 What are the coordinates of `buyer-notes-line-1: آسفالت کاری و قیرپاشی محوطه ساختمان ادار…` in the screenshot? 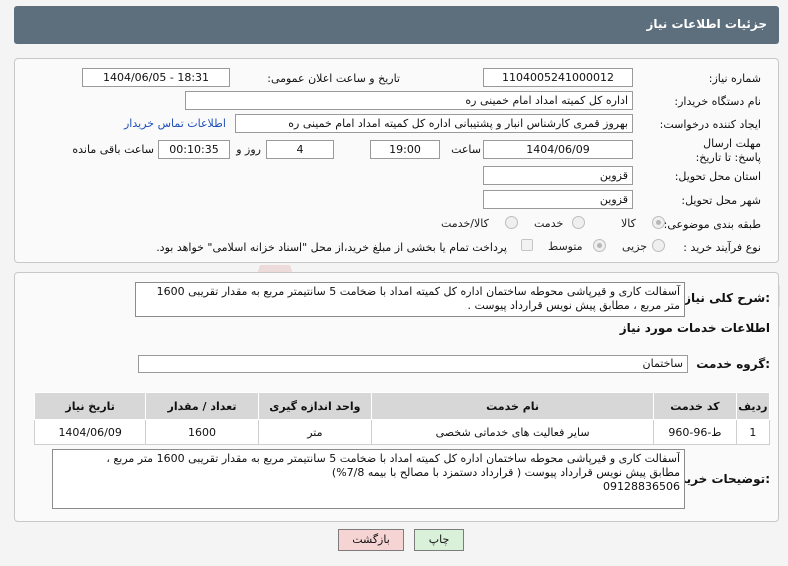 It's located at (393, 458).